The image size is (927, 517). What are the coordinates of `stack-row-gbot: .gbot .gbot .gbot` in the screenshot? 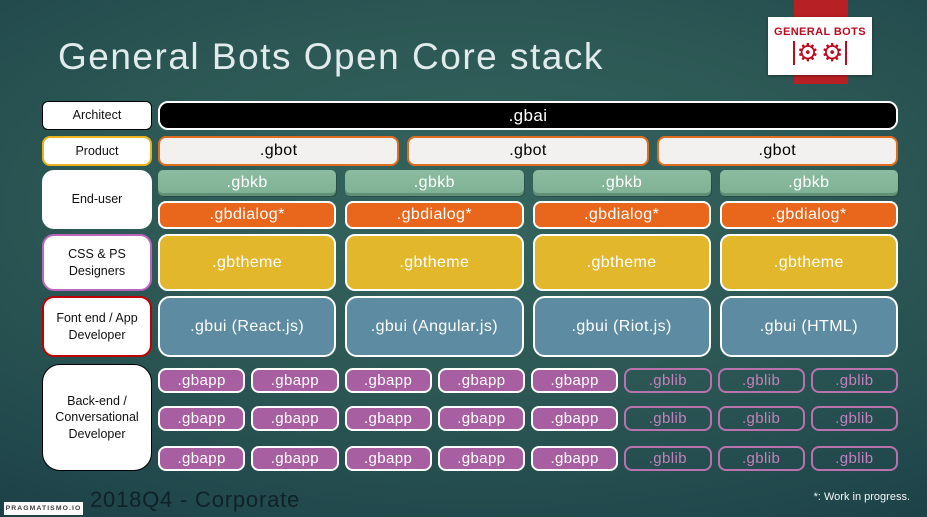 It's located at (528, 151).